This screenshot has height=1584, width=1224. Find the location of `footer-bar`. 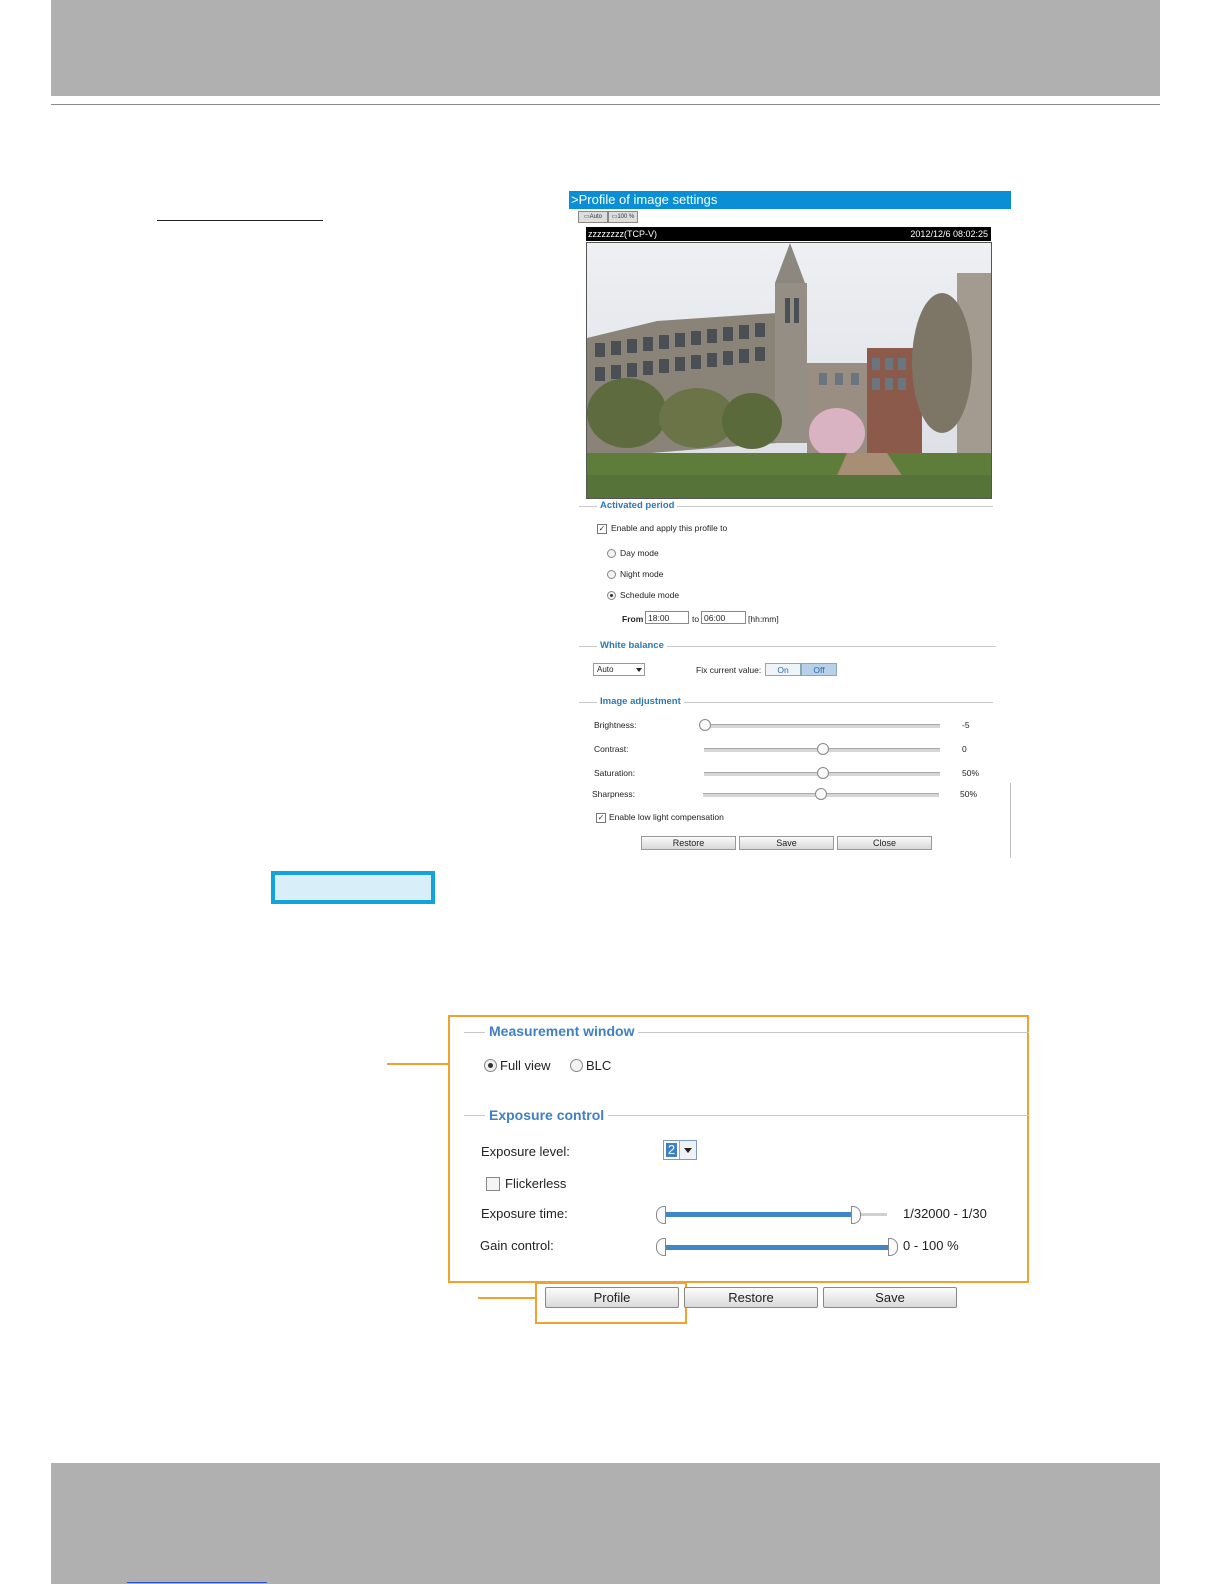

footer-bar is located at coordinates (605, 1523).